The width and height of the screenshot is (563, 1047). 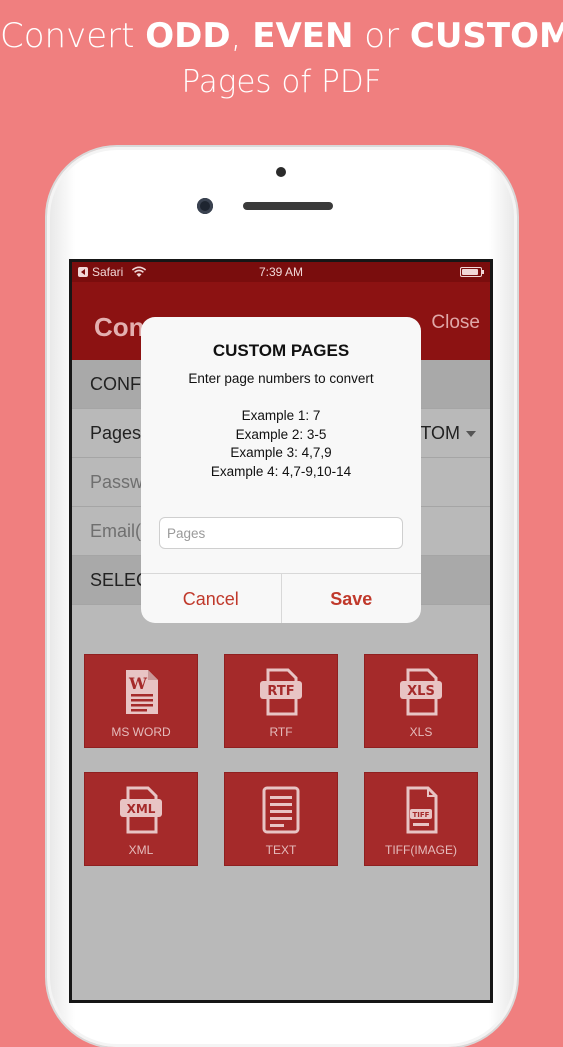 I want to click on tiff-image-icon: TIFF, so click(x=422, y=810).